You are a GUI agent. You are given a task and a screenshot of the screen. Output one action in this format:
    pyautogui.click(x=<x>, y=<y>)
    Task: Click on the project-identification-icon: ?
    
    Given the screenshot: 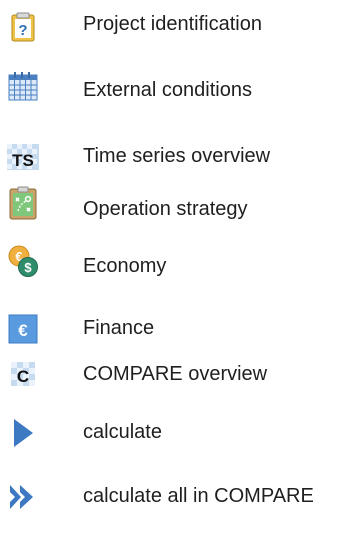 What is the action you would take?
    pyautogui.click(x=23, y=27)
    